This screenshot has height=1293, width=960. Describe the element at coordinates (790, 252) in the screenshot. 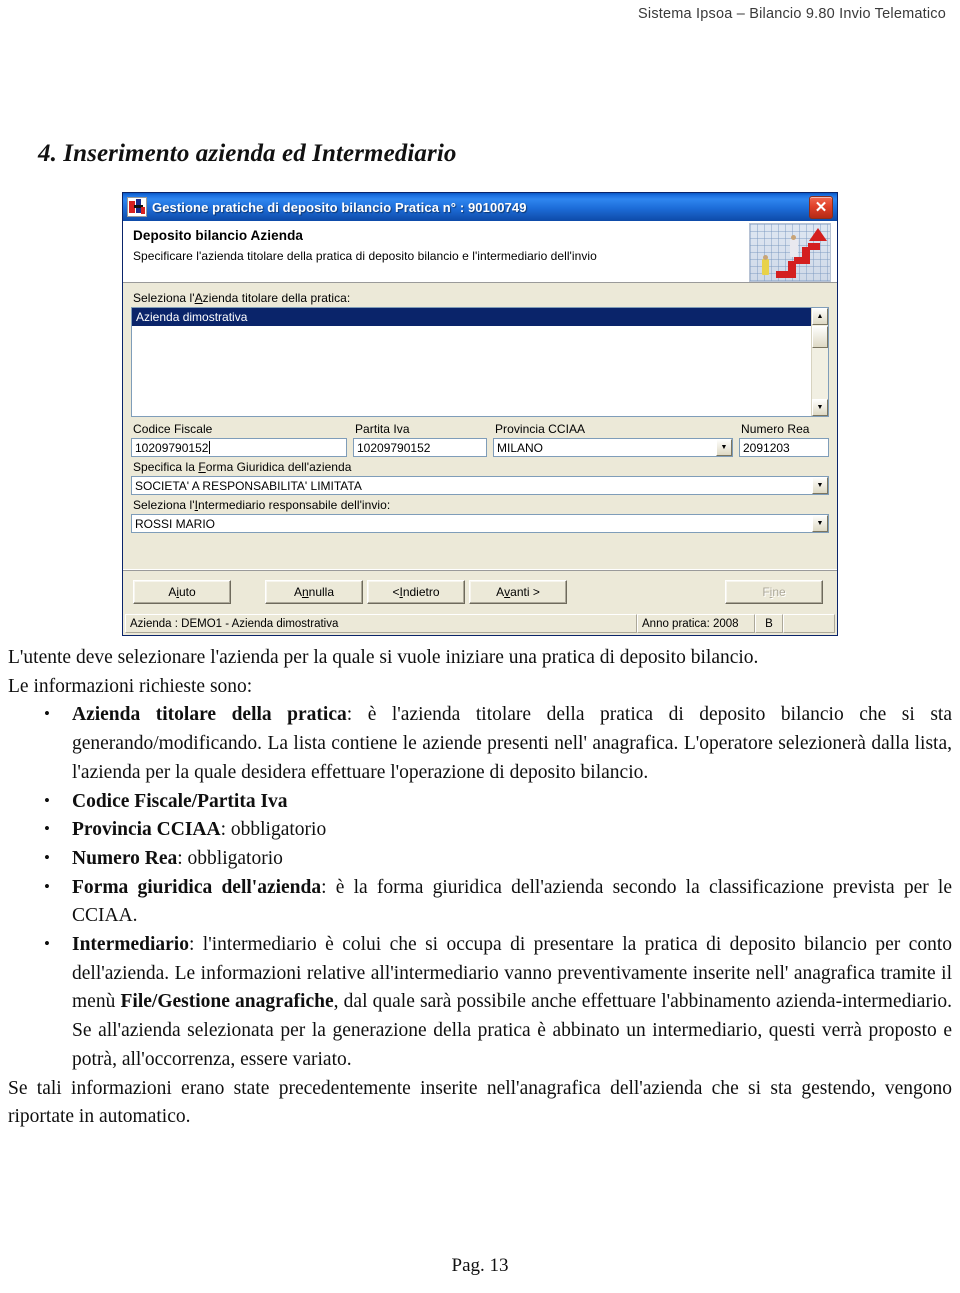

I see `growth-chart-illustration` at that location.